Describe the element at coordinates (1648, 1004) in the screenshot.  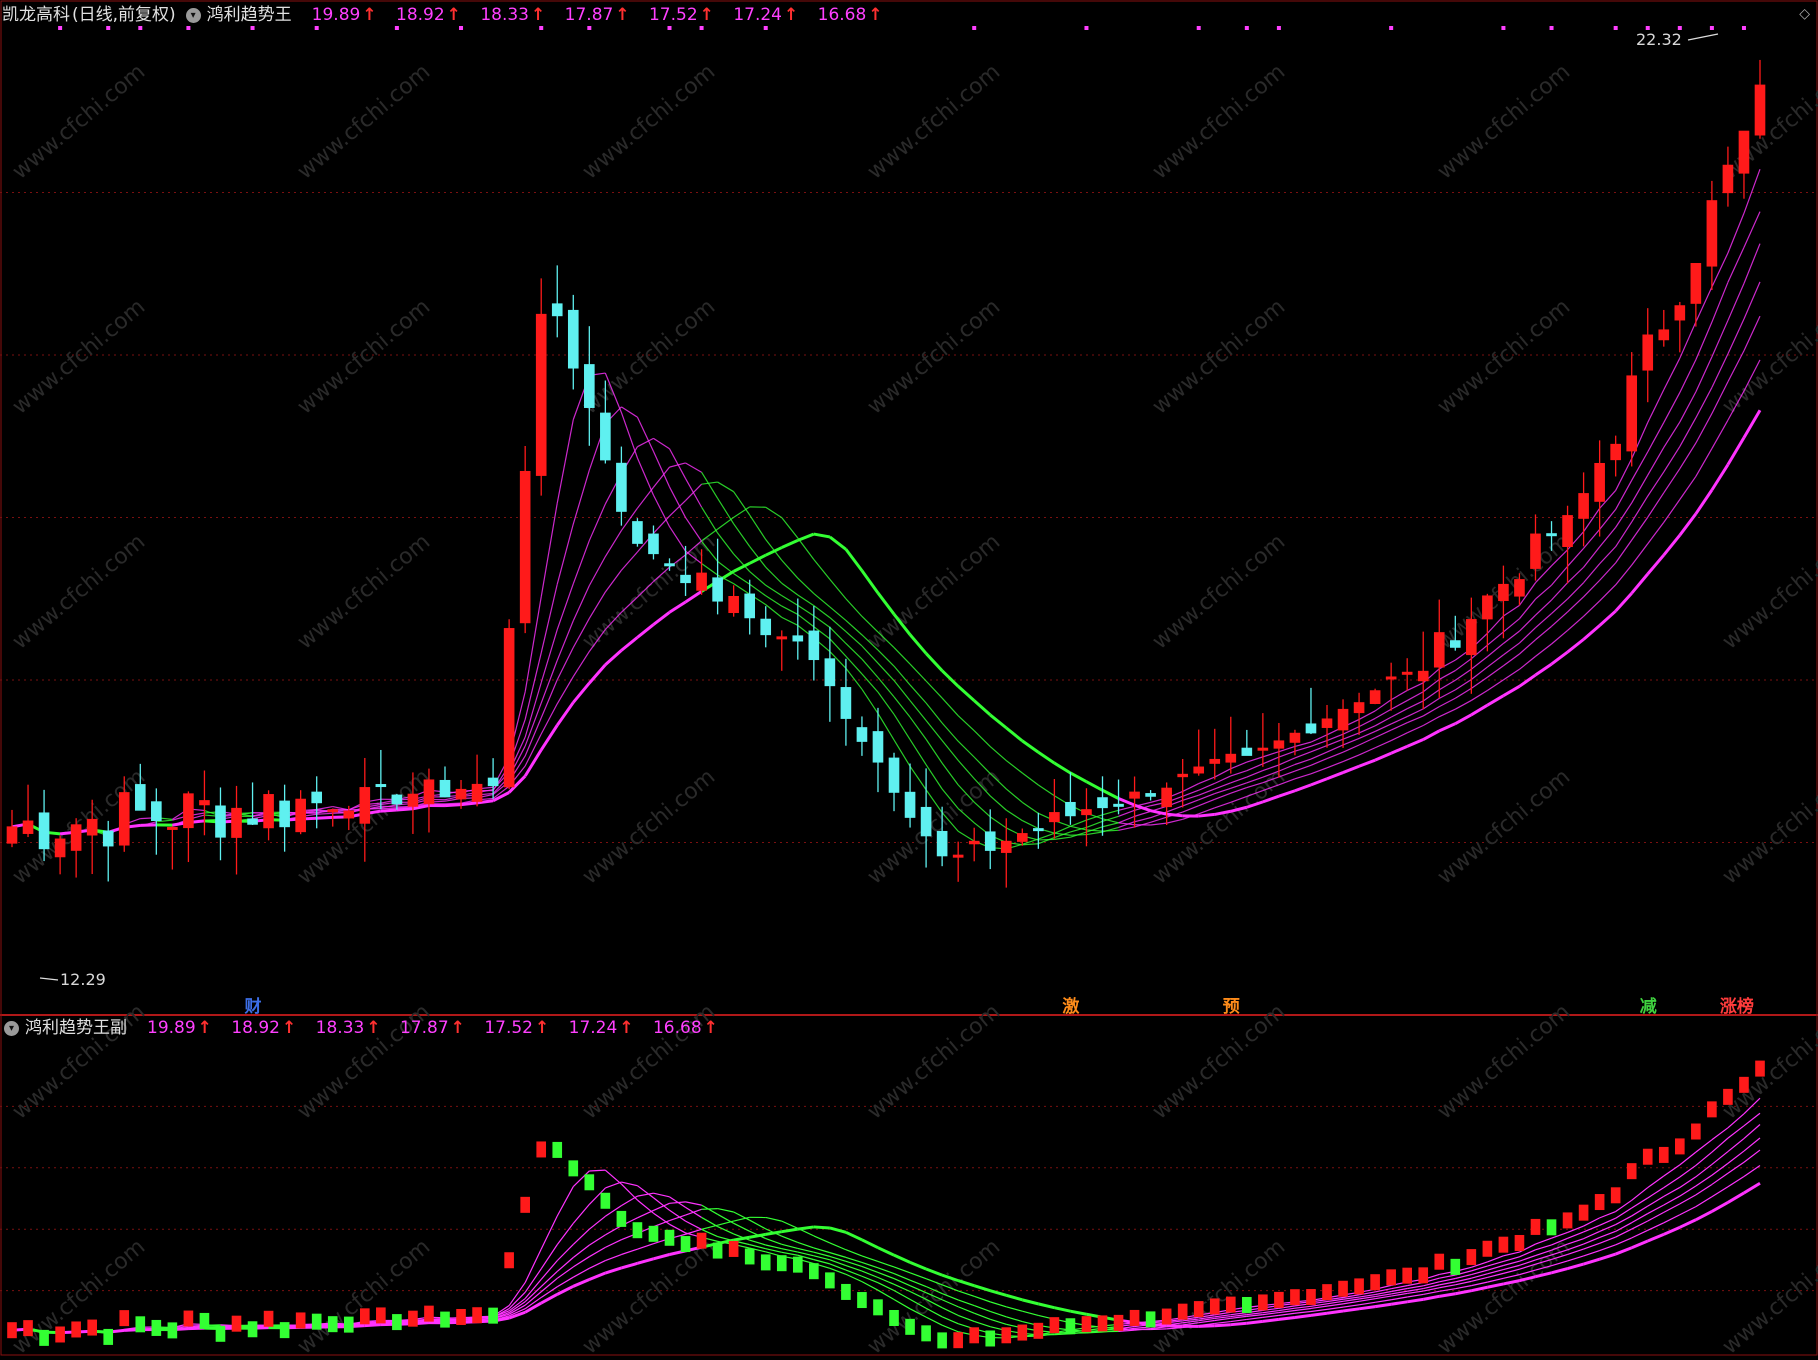
I see `signal-marker-3: 减` at that location.